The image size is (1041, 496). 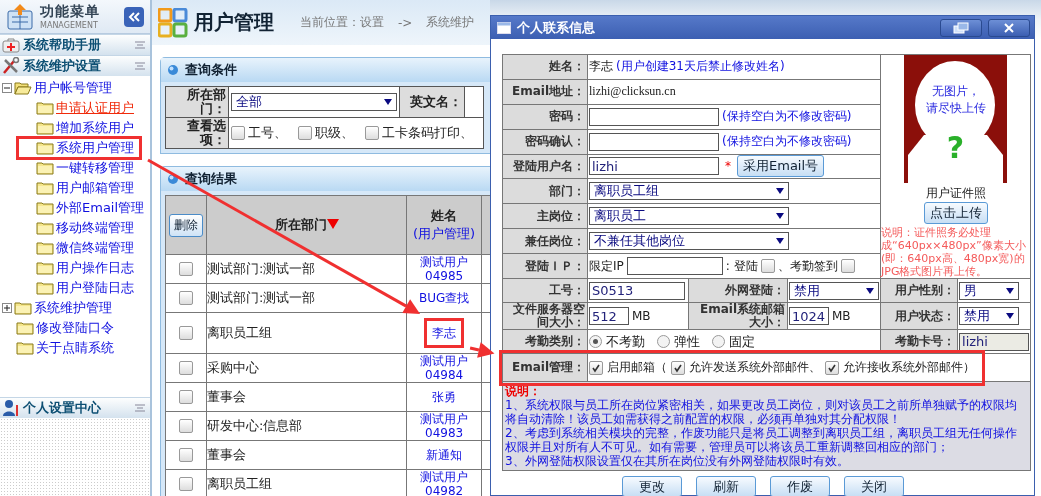 I want to click on checkbox-label: : 登陆, so click(x=741, y=266).